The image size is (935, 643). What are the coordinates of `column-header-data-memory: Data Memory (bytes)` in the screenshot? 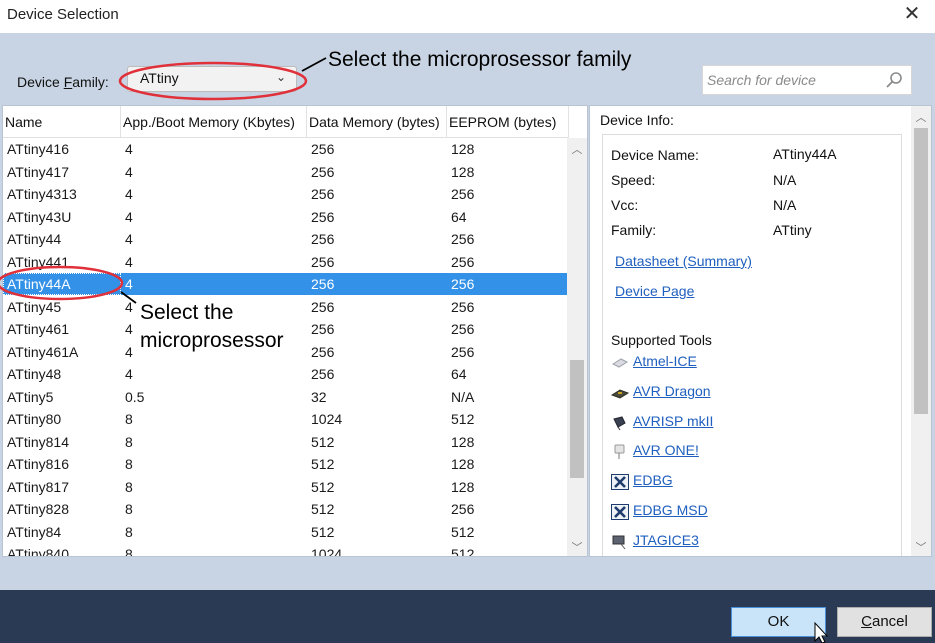 It's located at (377, 122).